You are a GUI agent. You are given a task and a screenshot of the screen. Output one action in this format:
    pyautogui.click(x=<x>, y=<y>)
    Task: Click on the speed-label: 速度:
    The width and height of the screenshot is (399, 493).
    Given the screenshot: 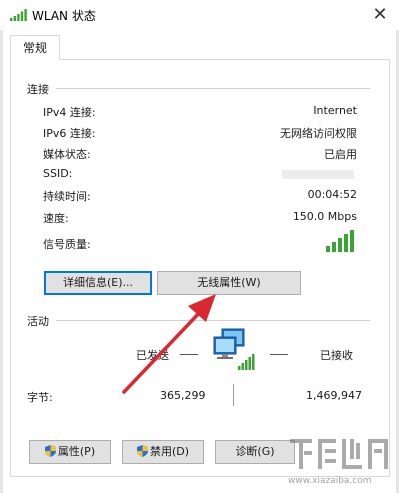 What is the action you would take?
    pyautogui.click(x=56, y=218)
    